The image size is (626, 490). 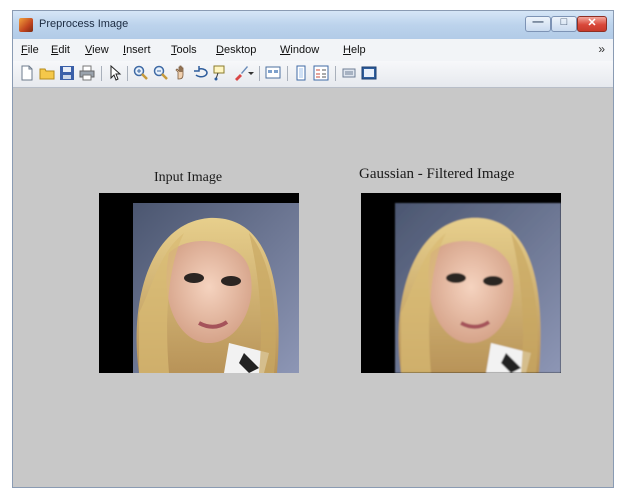 I want to click on minimize-icon: —, so click(x=538, y=22).